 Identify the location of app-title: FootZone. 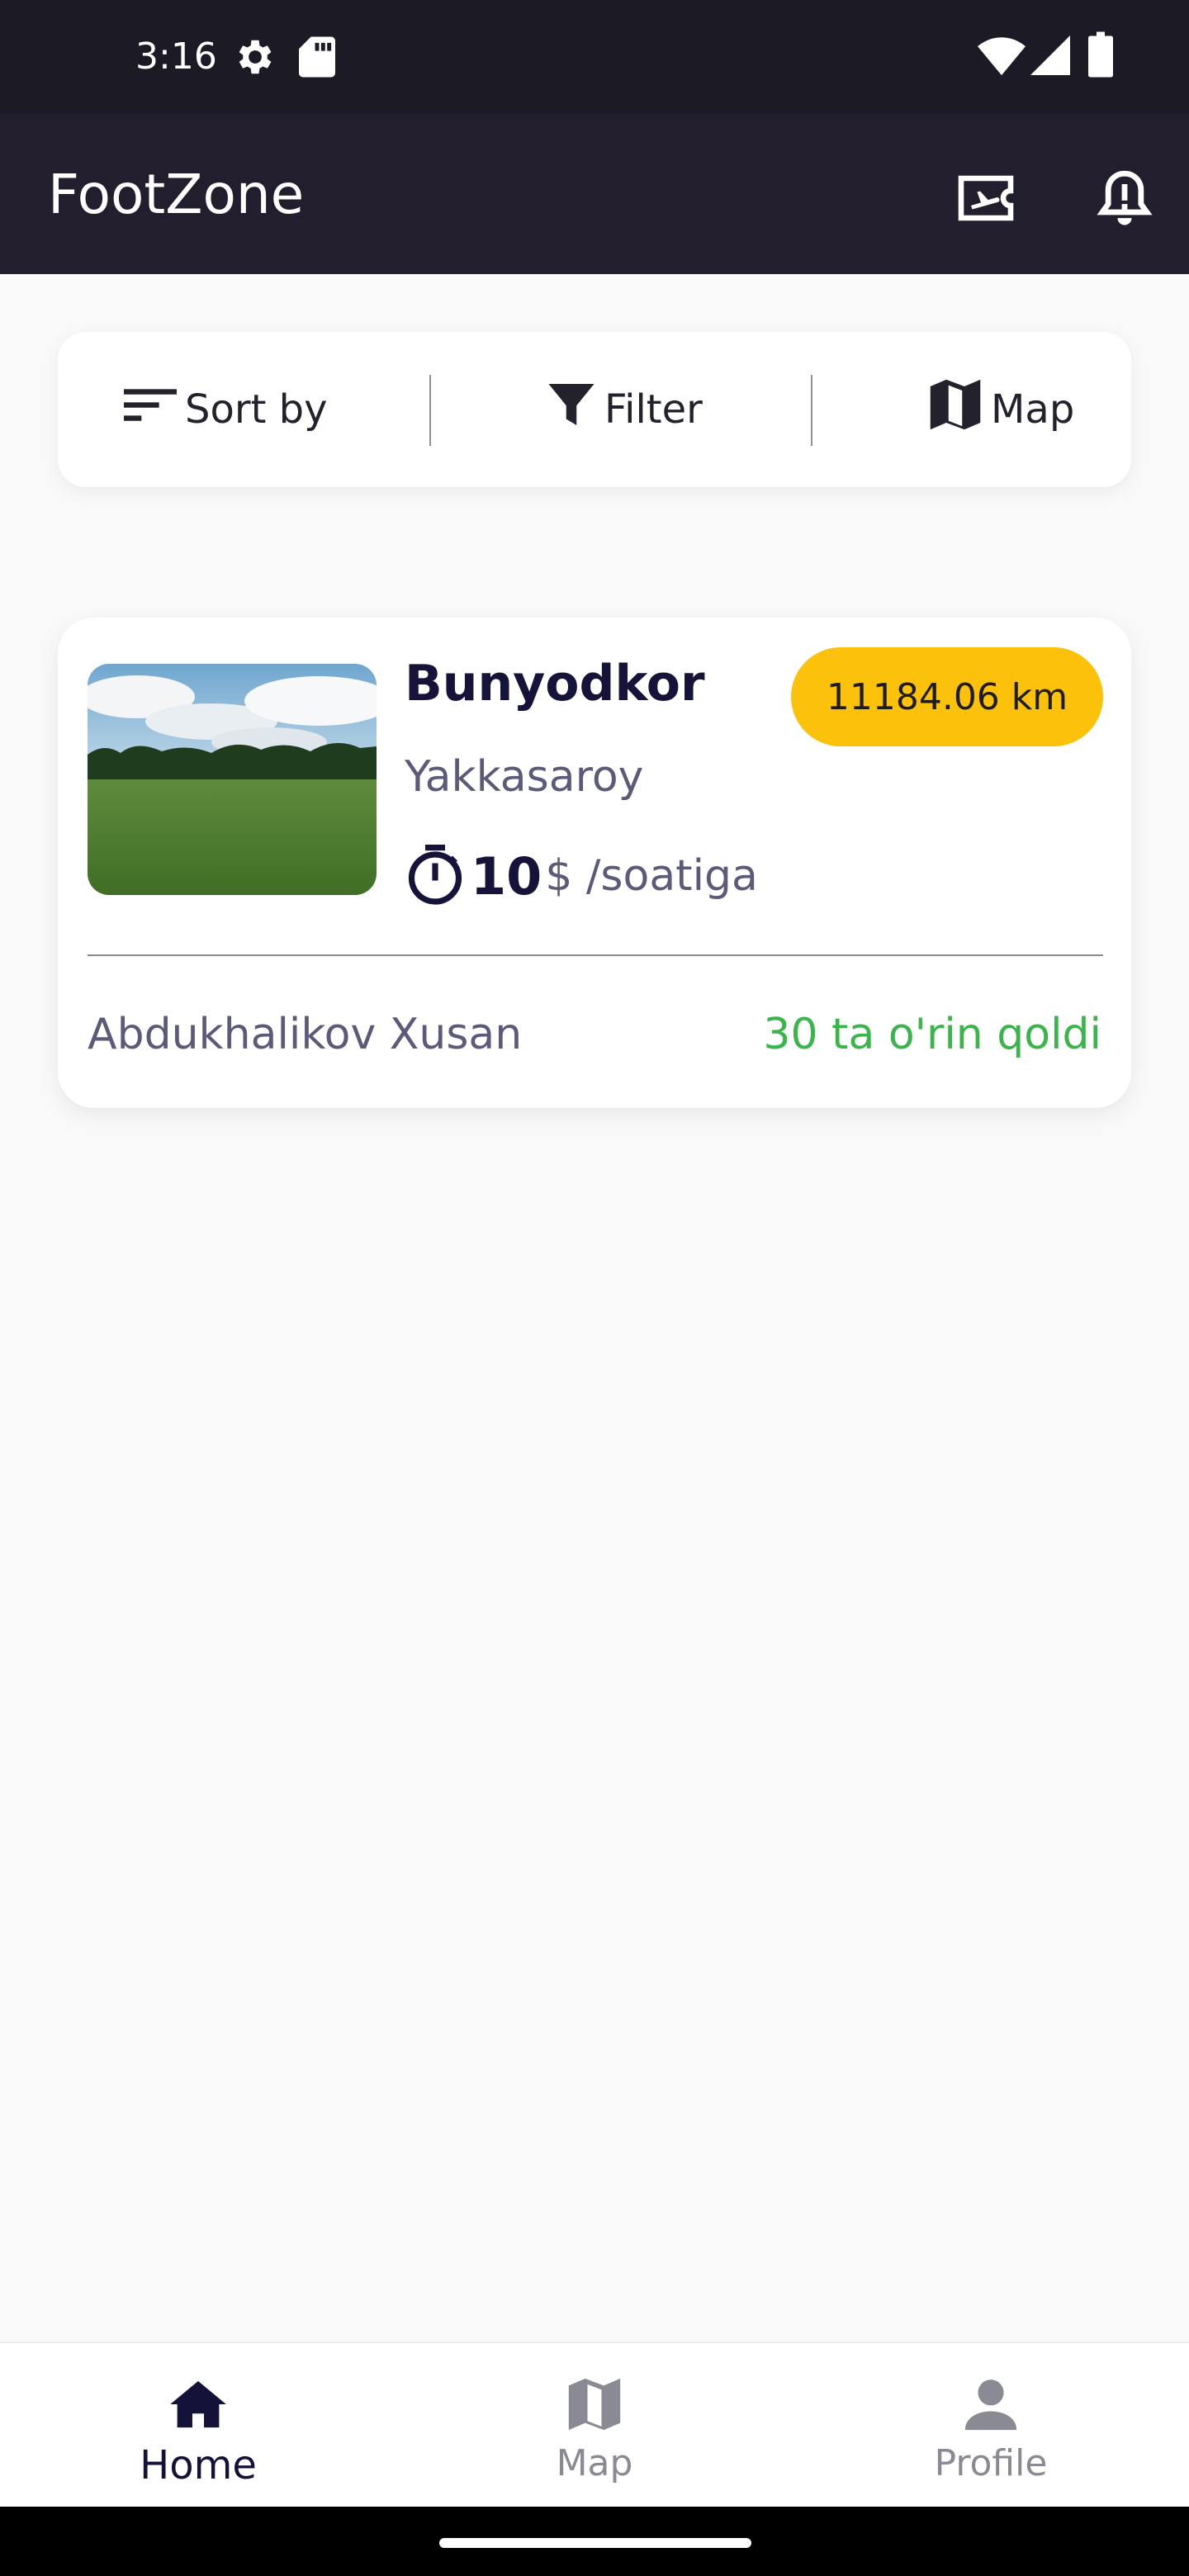
(176, 194).